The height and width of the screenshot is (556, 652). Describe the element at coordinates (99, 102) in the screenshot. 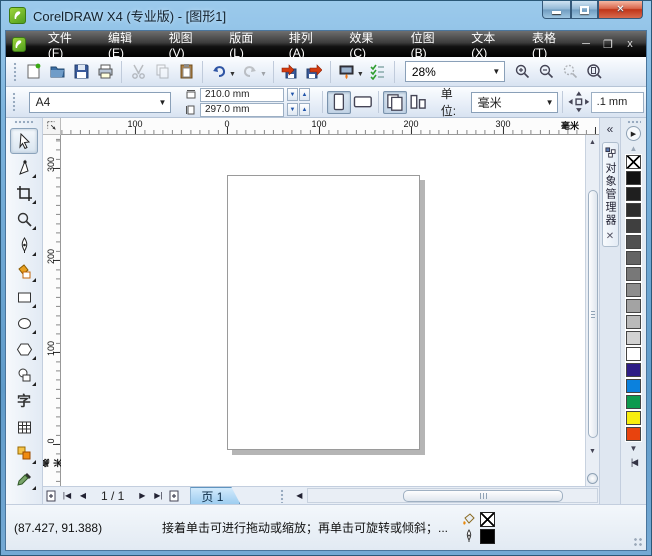

I see `paper-size-combo: A4 ▼` at that location.